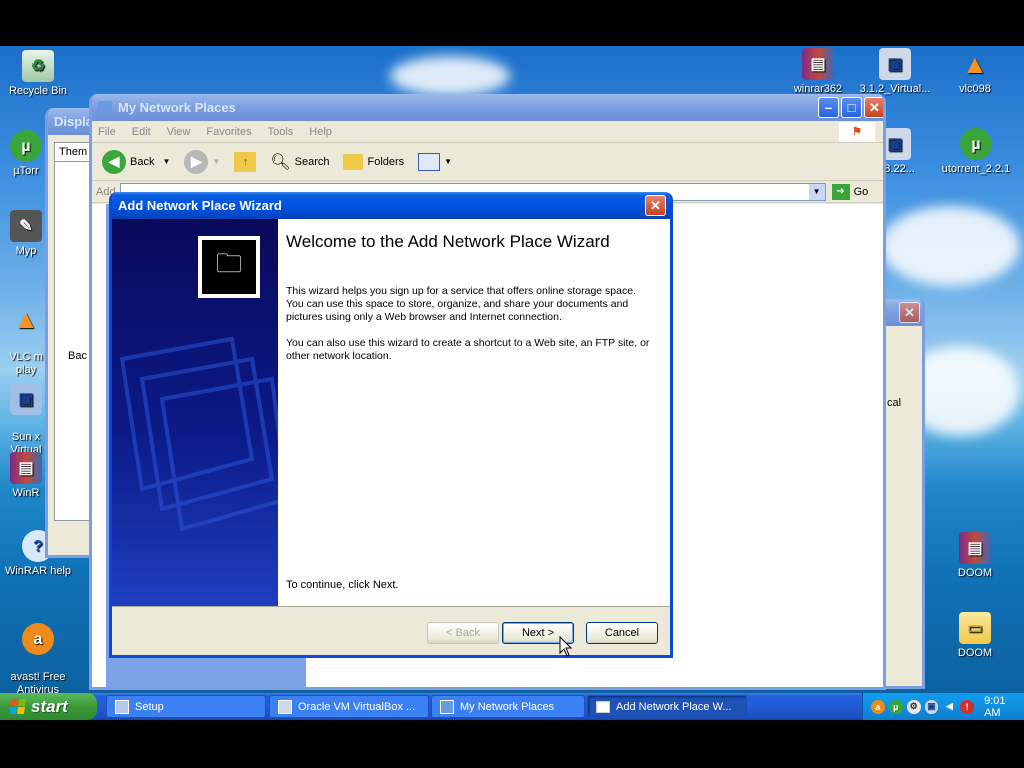 Image resolution: width=1024 pixels, height=768 pixels. What do you see at coordinates (975, 573) in the screenshot?
I see `desktop-icon-label: DOOM` at bounding box center [975, 573].